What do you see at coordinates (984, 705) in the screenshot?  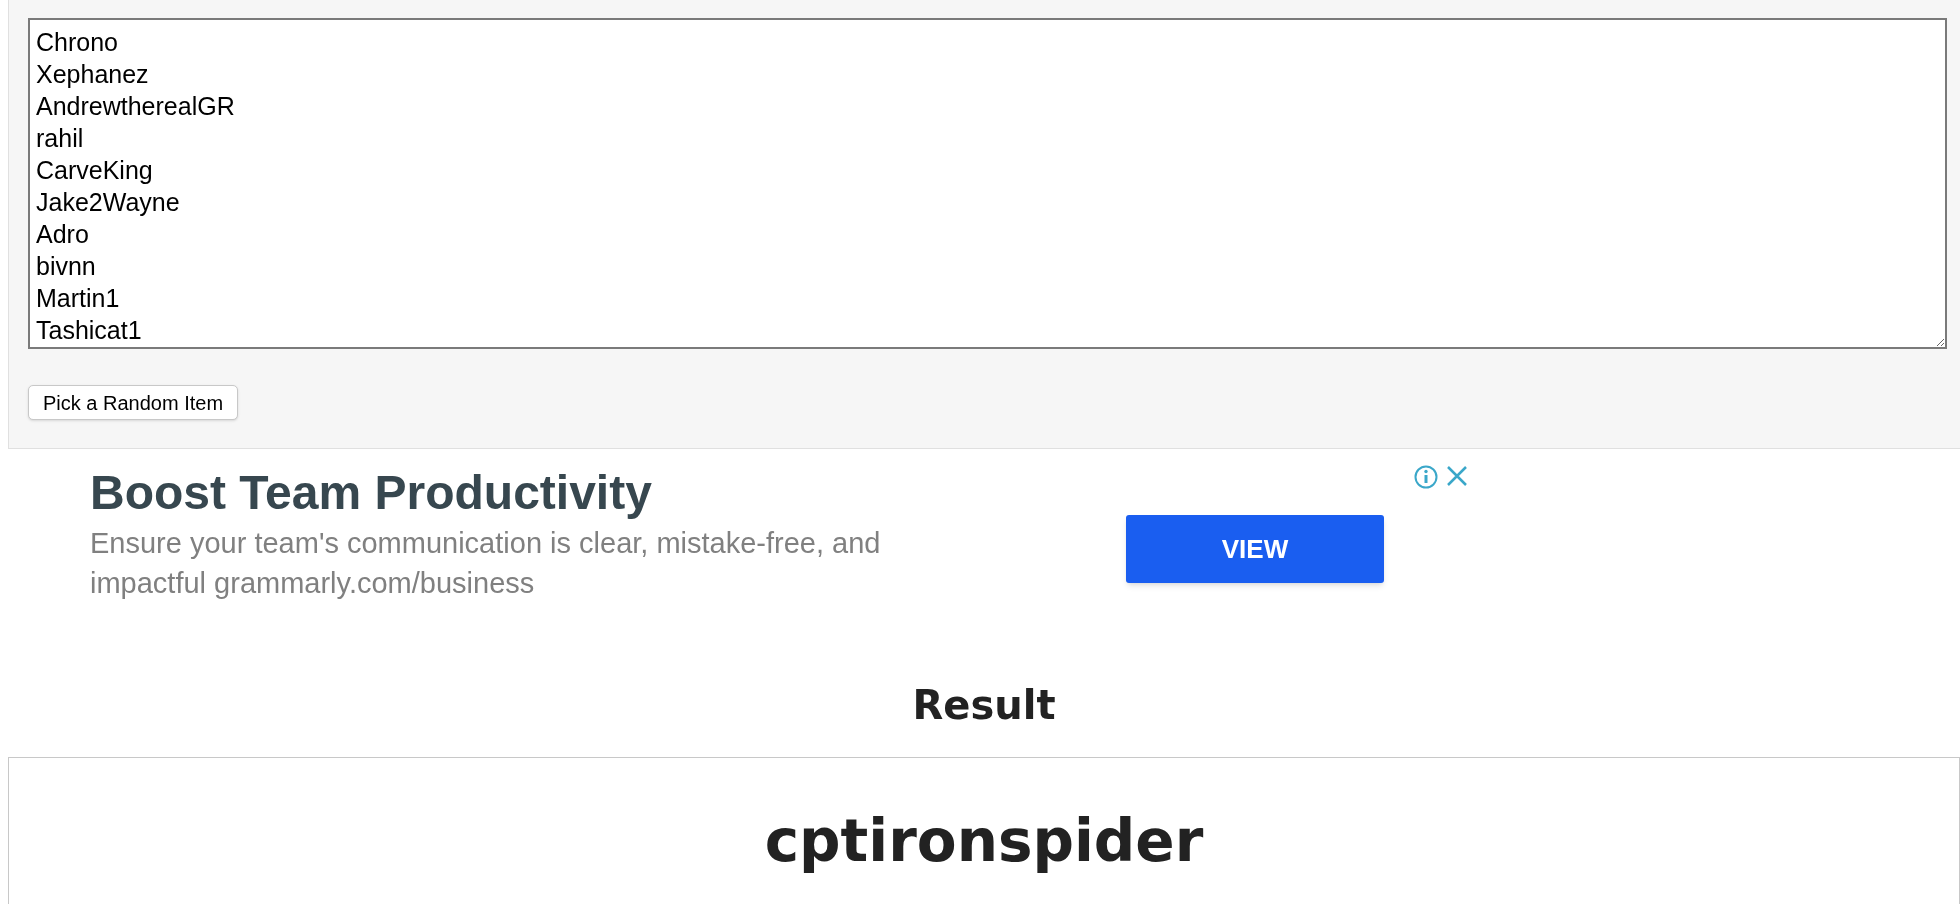 I see `result-heading: Result` at bounding box center [984, 705].